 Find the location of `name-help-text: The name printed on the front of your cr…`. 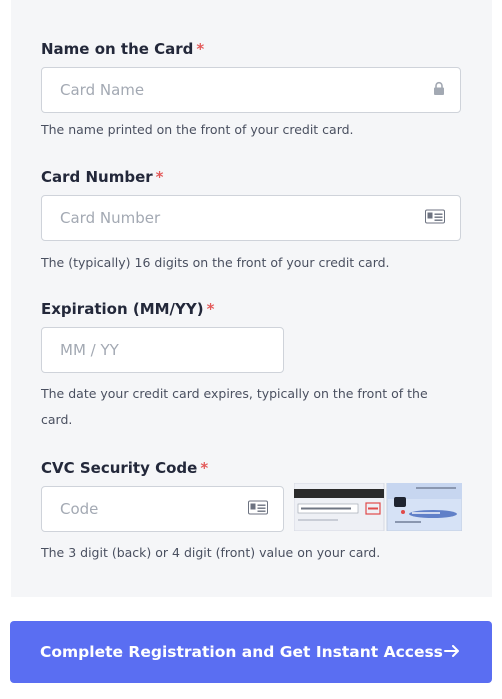

name-help-text: The name printed on the front of your cr… is located at coordinates (197, 129).